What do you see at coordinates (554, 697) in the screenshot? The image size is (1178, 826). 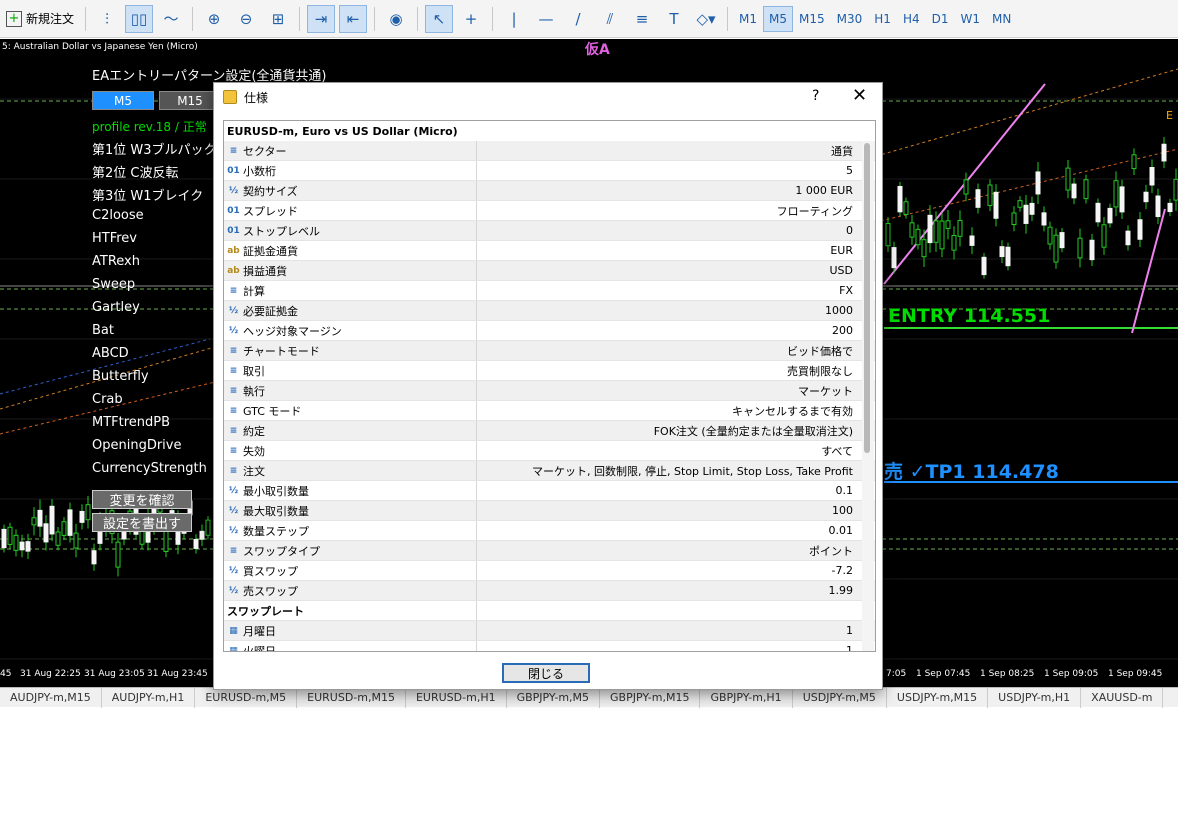 I see `chart-tab: GBPJPY-m,M5` at bounding box center [554, 697].